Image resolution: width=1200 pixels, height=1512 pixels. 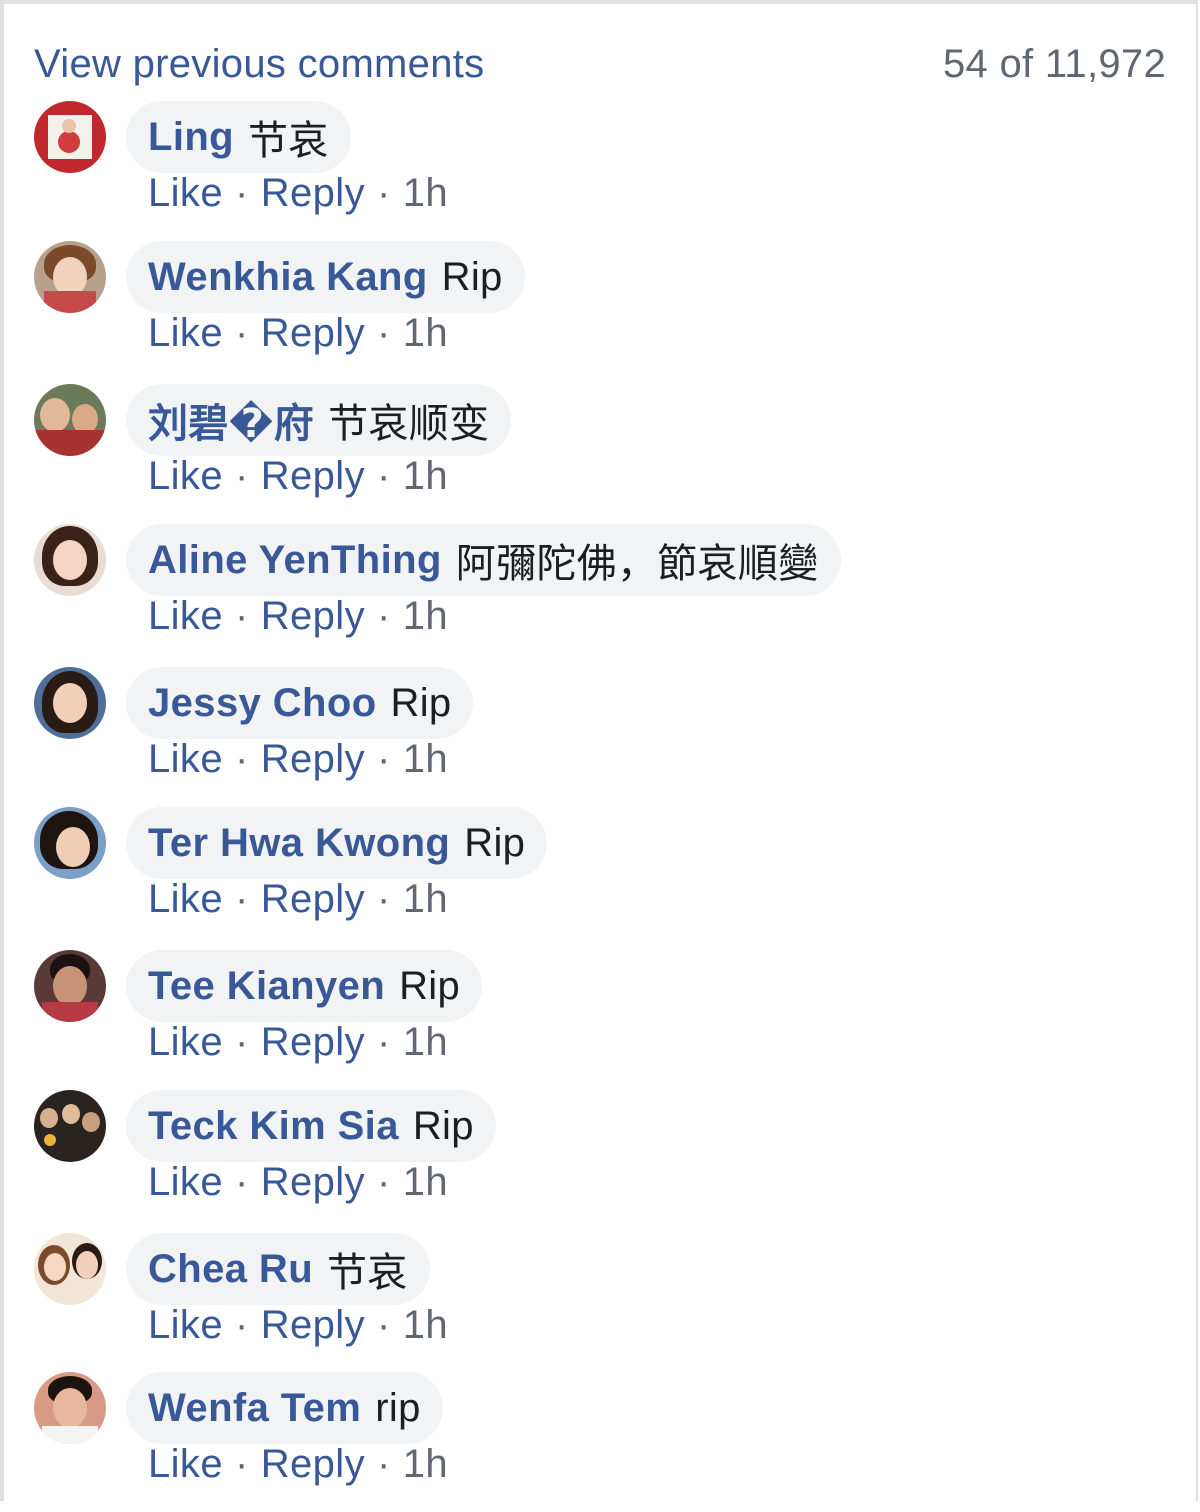 I want to click on comment-item: Teck Kim Sia Rip Like · Reply · 1h, so click(x=599, y=1160).